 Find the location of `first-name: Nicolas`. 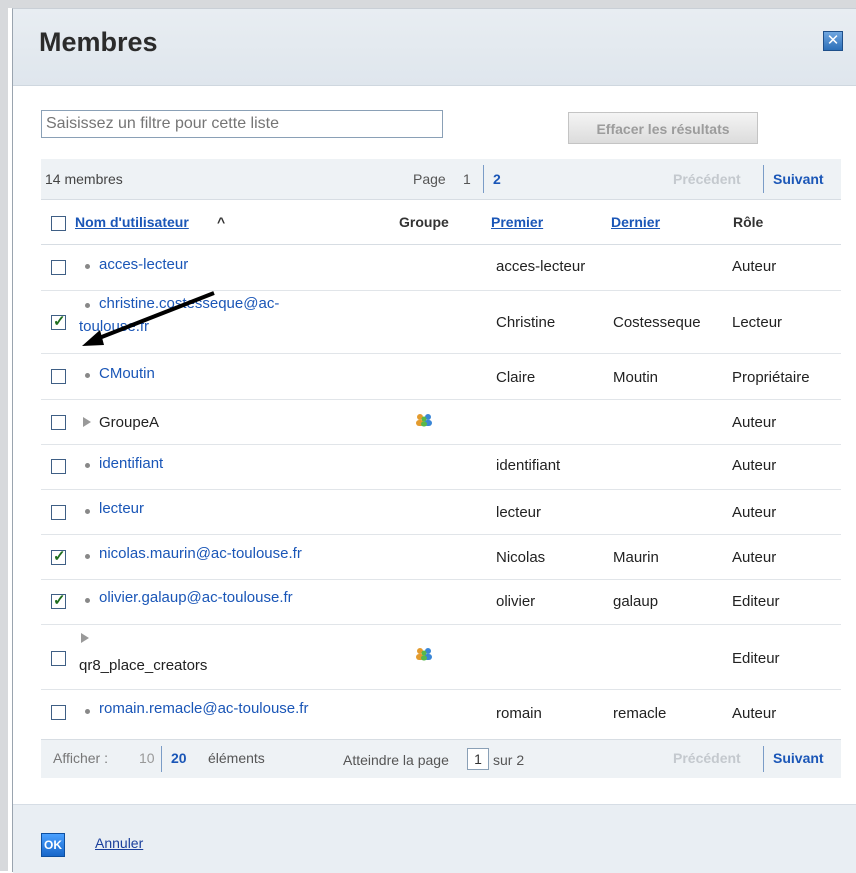

first-name: Nicolas is located at coordinates (521, 557).